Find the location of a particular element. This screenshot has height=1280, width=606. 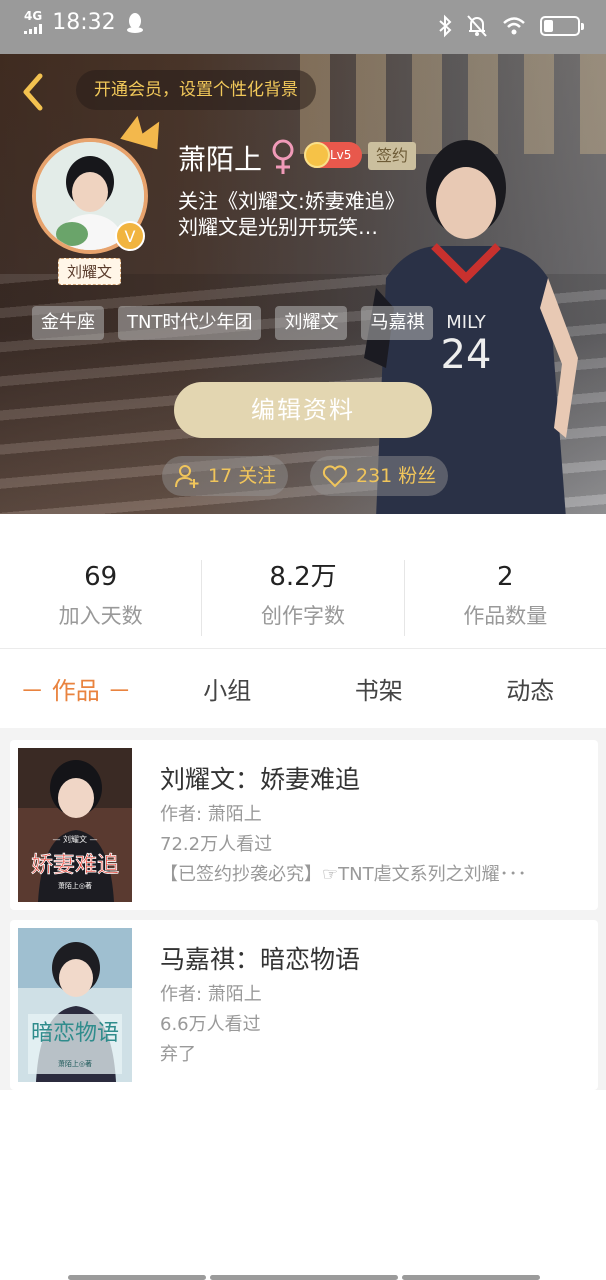

tab-activity: 动态 is located at coordinates (530, 693).